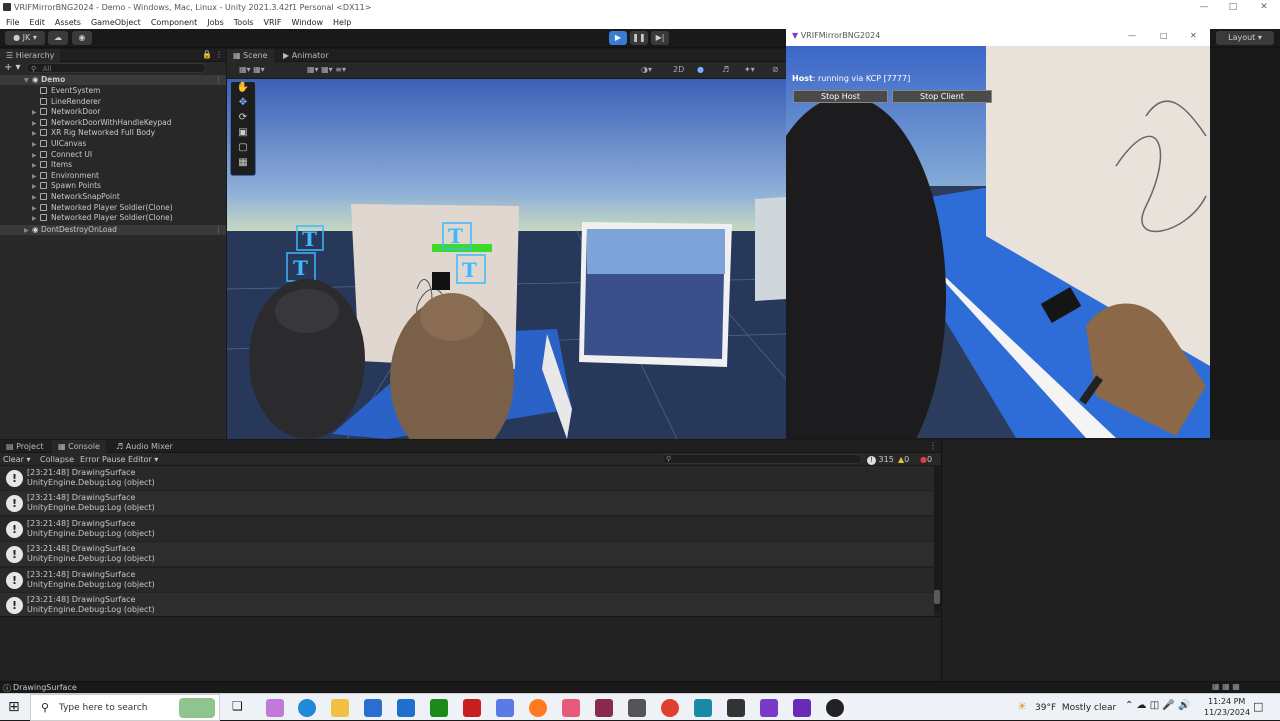  I want to click on hierarchy-item: ▶ Networked Player Soldier(Clone), so click(113, 218).